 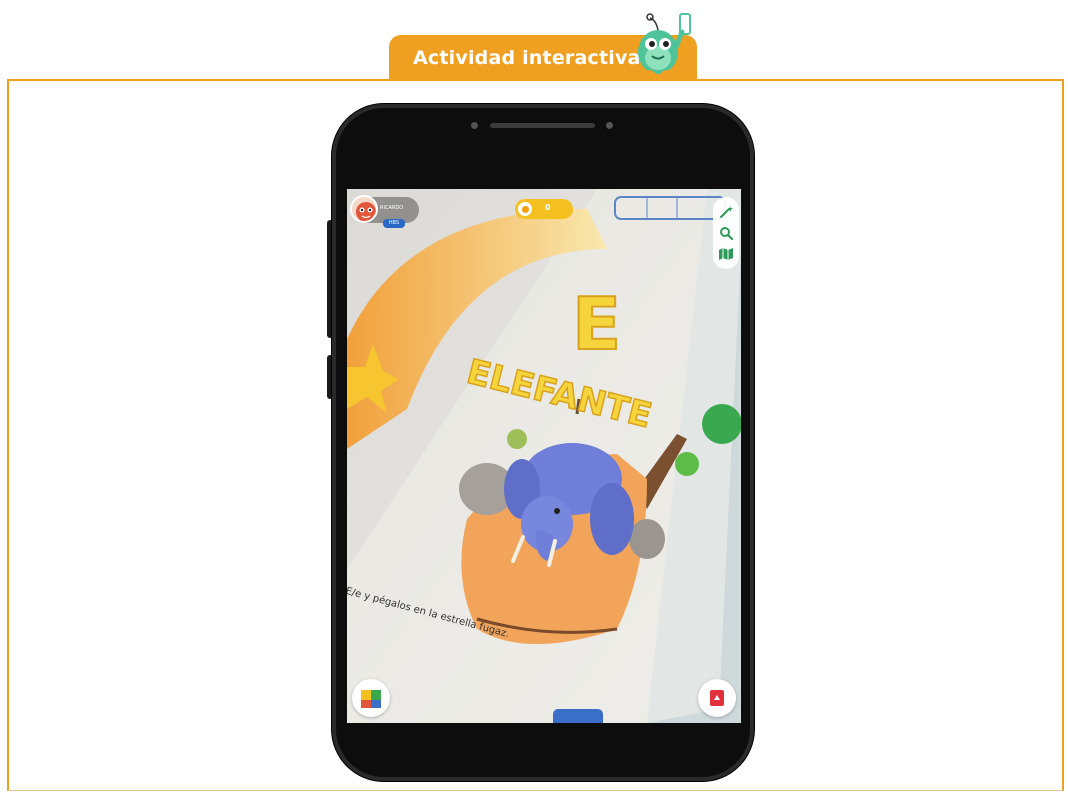 What do you see at coordinates (544, 209) in the screenshot?
I see `coin-counter: 0` at bounding box center [544, 209].